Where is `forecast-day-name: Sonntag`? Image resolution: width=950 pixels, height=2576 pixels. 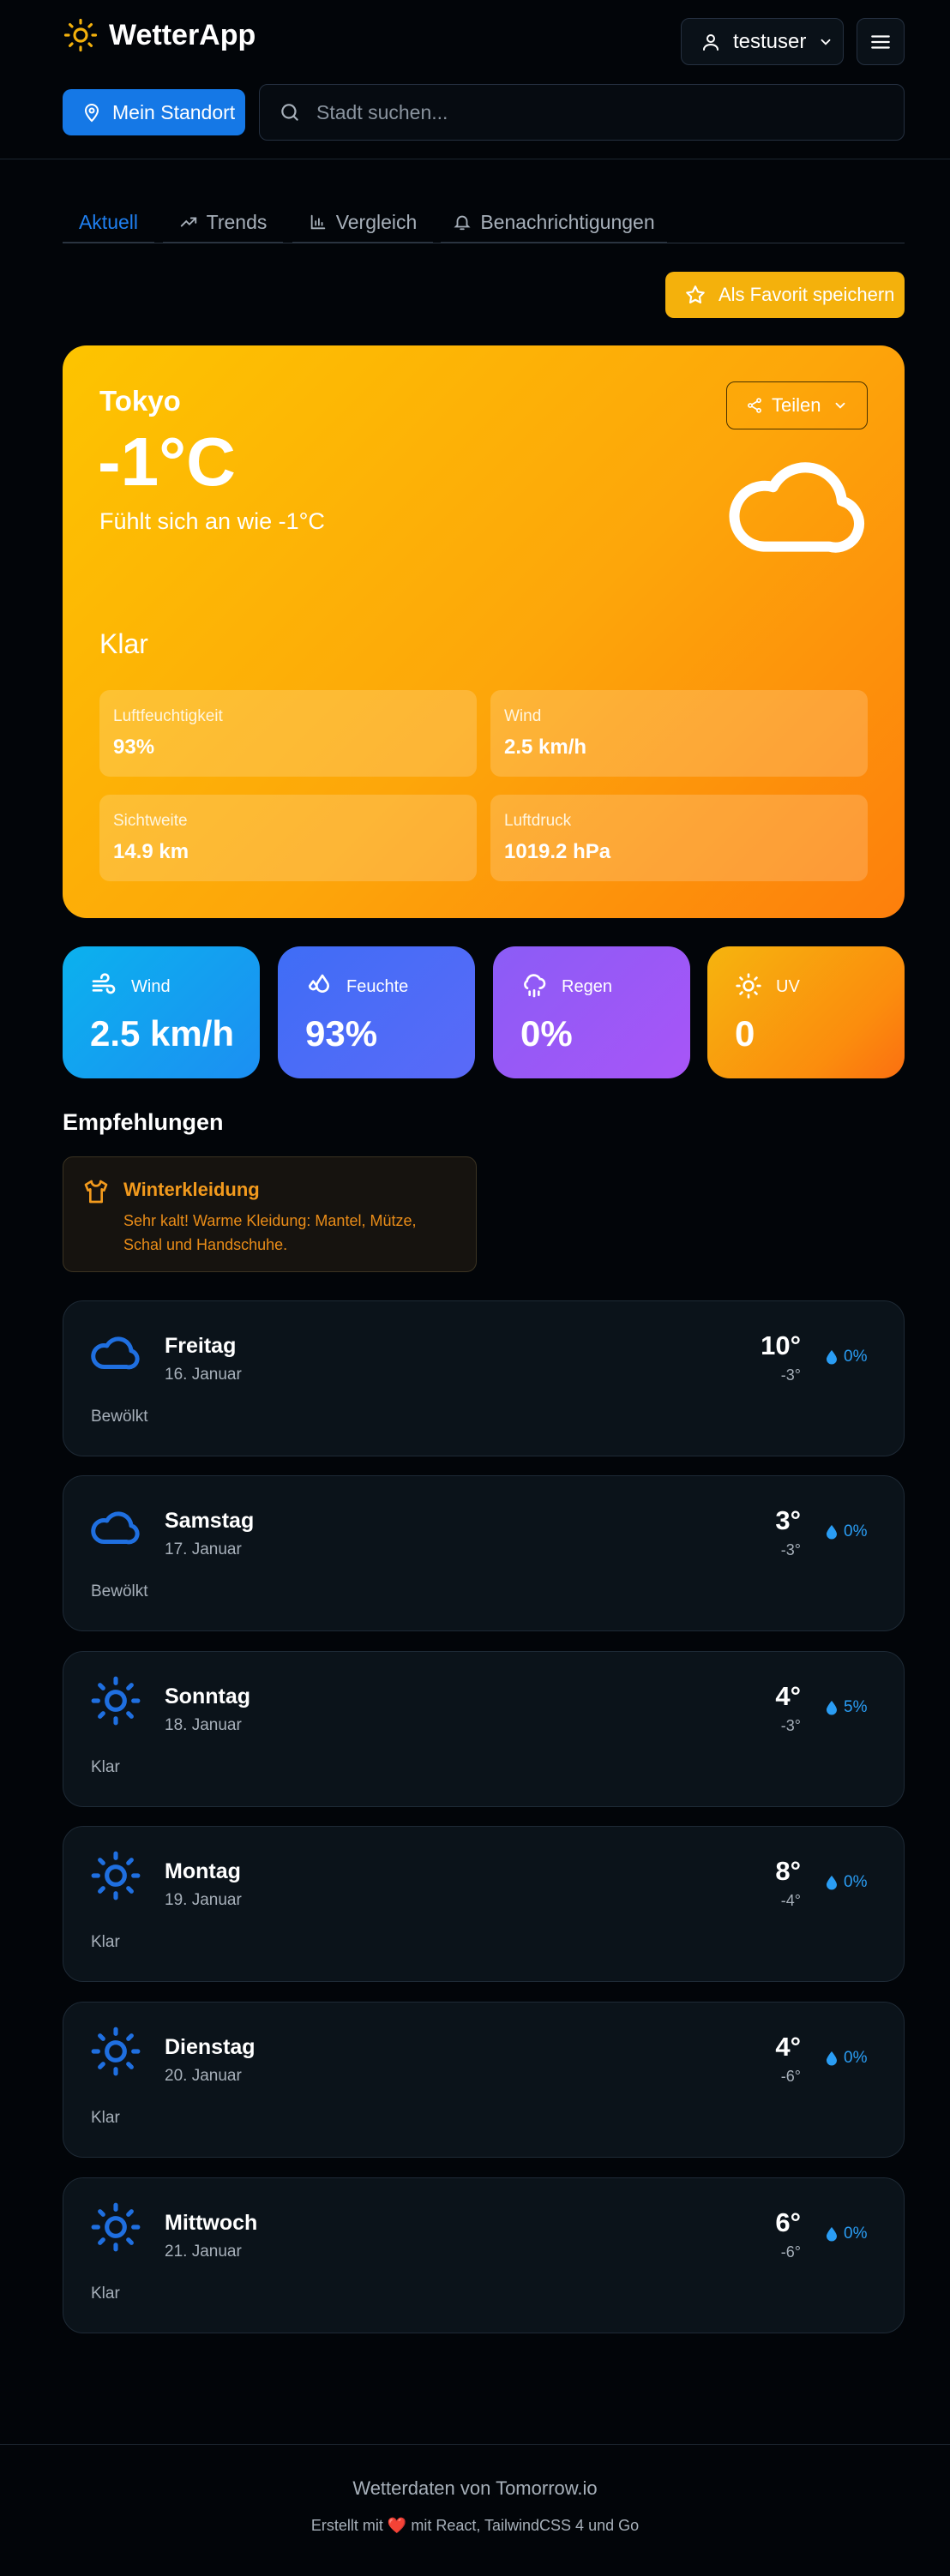
forecast-day-name: Sonntag is located at coordinates (207, 1696).